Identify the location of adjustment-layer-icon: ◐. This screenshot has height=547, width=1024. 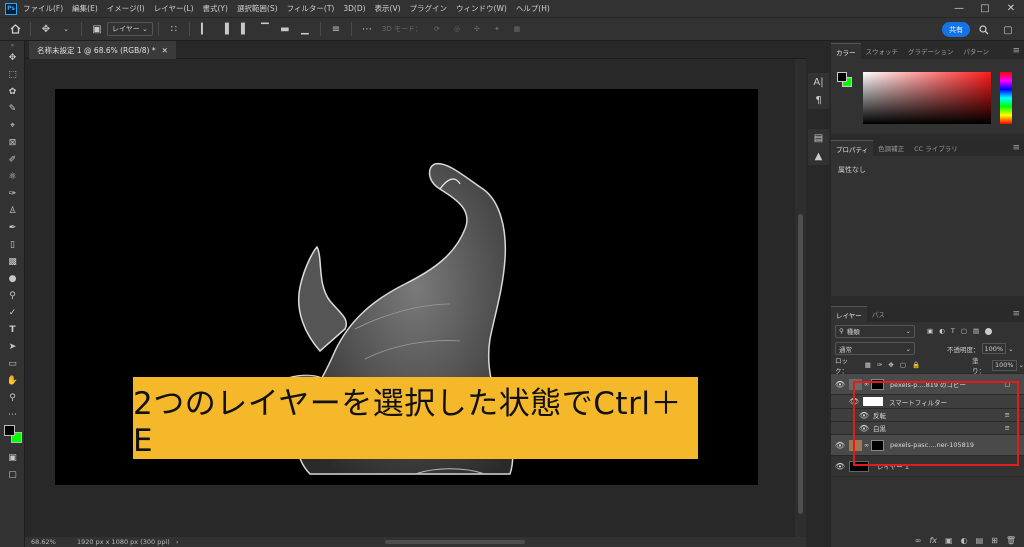
(964, 540).